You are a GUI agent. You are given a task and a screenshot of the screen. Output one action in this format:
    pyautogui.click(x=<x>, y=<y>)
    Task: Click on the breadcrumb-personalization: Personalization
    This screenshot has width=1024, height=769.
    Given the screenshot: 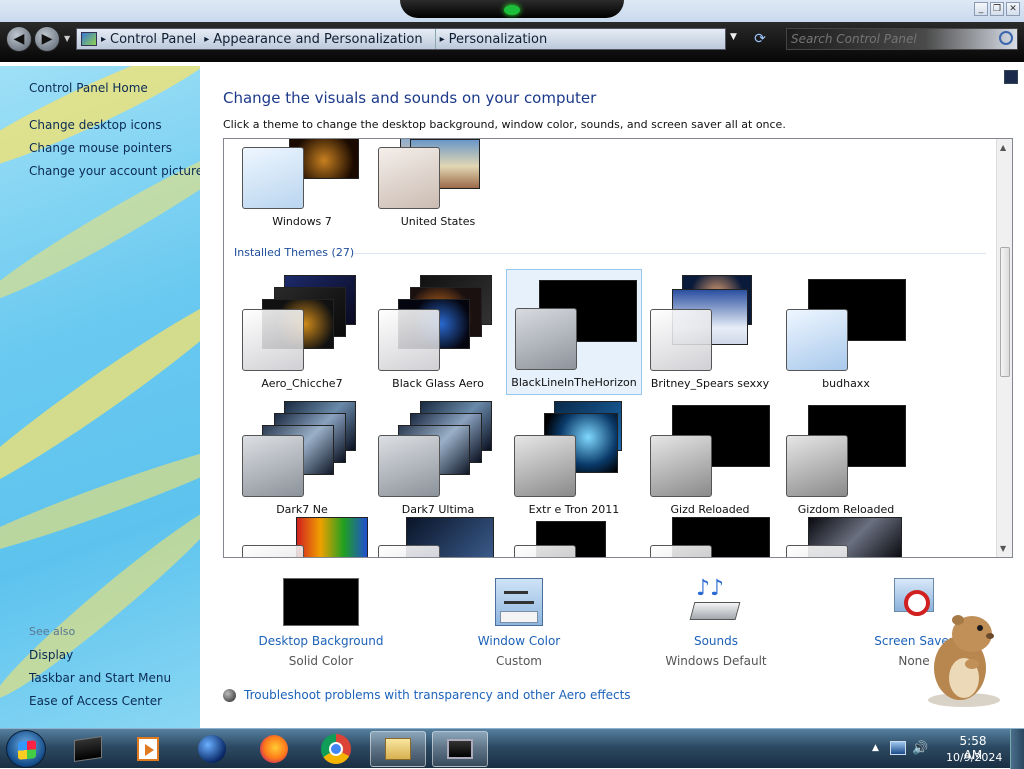 What is the action you would take?
    pyautogui.click(x=500, y=39)
    